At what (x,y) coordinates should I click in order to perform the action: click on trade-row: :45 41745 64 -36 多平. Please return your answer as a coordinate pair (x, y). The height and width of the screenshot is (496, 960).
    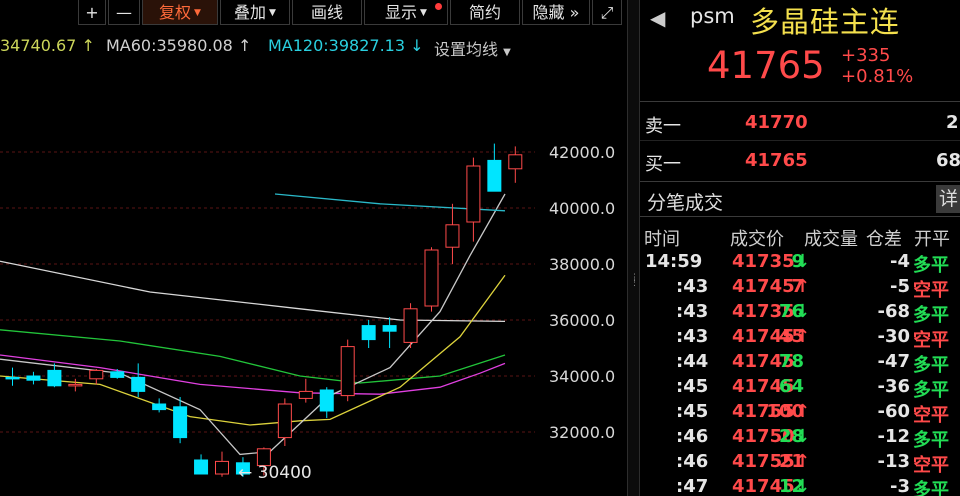
    Looking at the image, I should click on (800, 388).